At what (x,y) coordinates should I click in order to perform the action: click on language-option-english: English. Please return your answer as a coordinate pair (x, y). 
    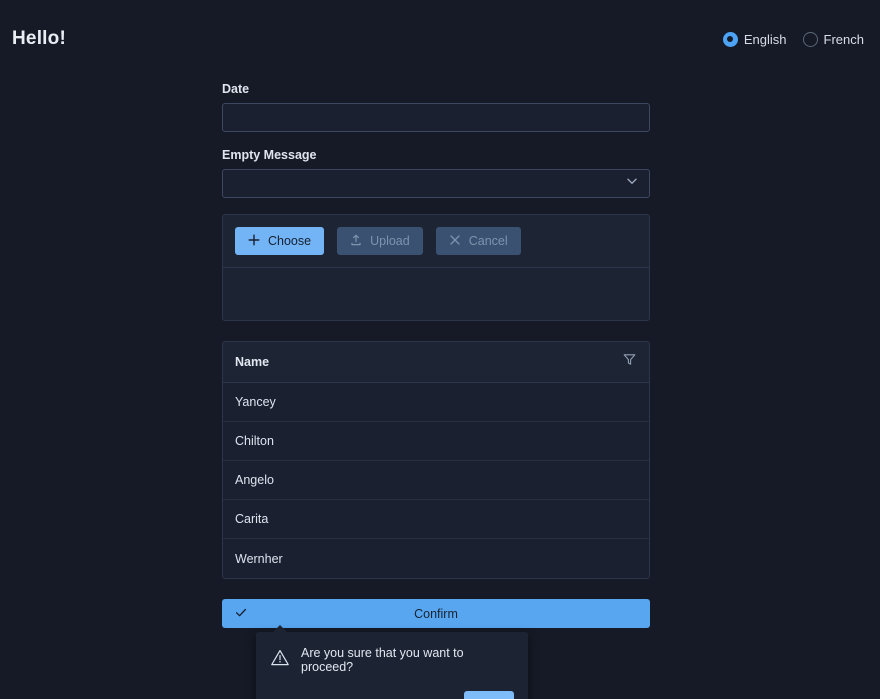
    Looking at the image, I should click on (754, 39).